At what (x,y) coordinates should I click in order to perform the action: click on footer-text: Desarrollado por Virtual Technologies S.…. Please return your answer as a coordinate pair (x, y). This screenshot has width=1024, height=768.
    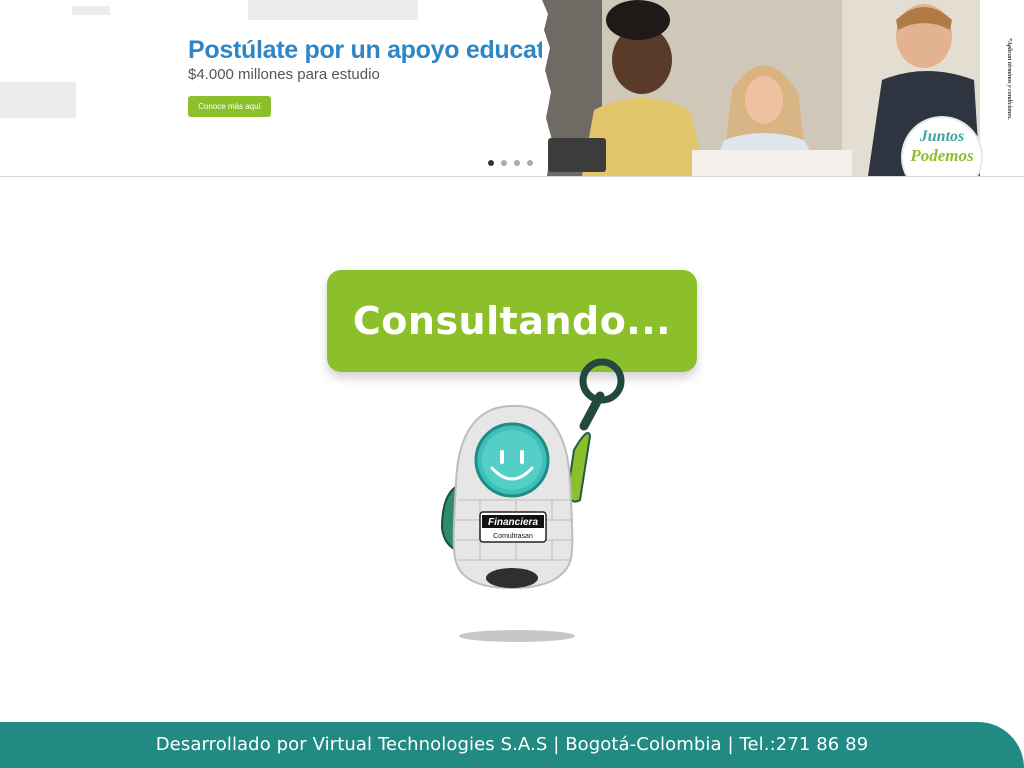
    Looking at the image, I should click on (512, 744).